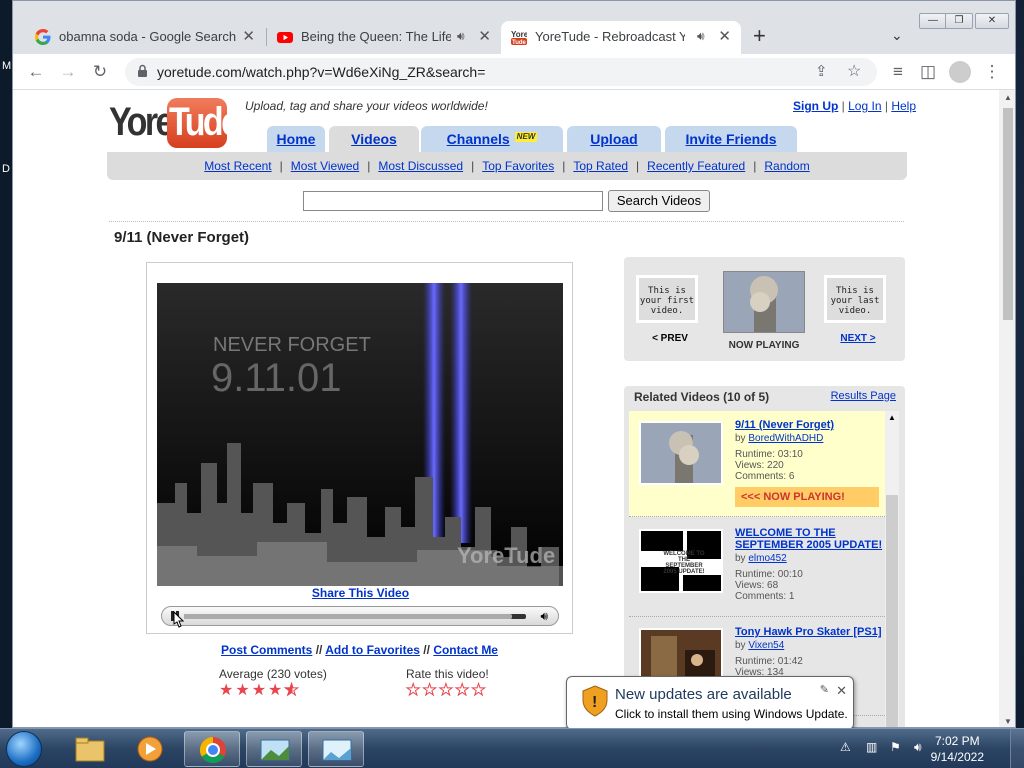 The height and width of the screenshot is (768, 1024). Describe the element at coordinates (374, 139) in the screenshot. I see `nav-tab-videos: Videos` at that location.